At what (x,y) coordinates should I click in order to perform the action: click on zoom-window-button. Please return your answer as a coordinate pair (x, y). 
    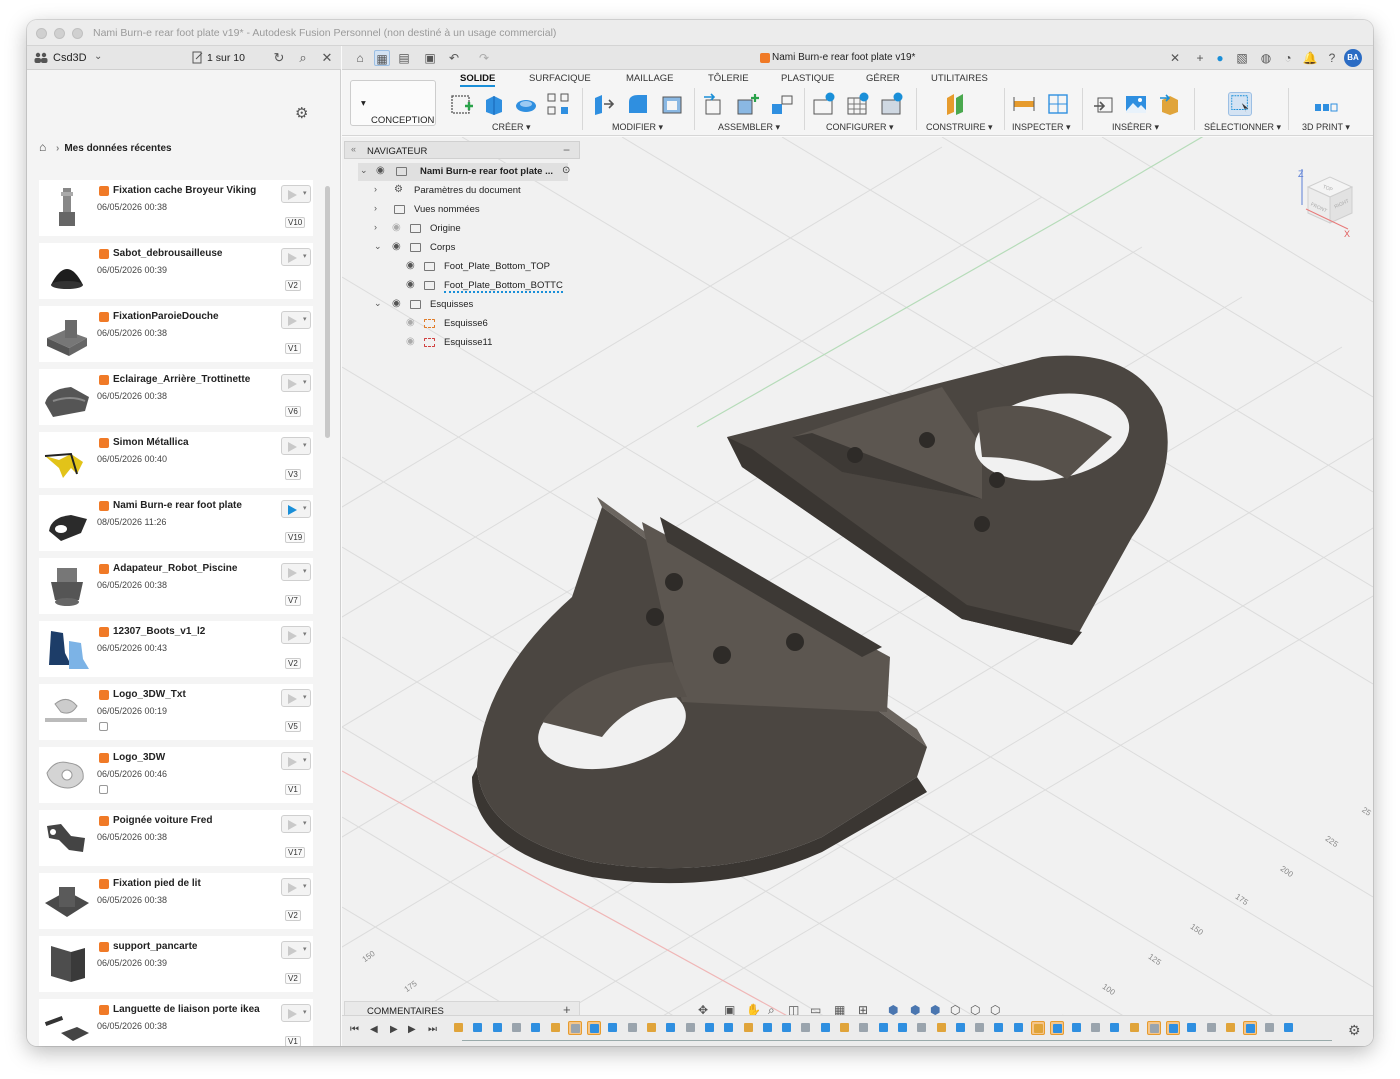
    Looking at the image, I should click on (77, 33).